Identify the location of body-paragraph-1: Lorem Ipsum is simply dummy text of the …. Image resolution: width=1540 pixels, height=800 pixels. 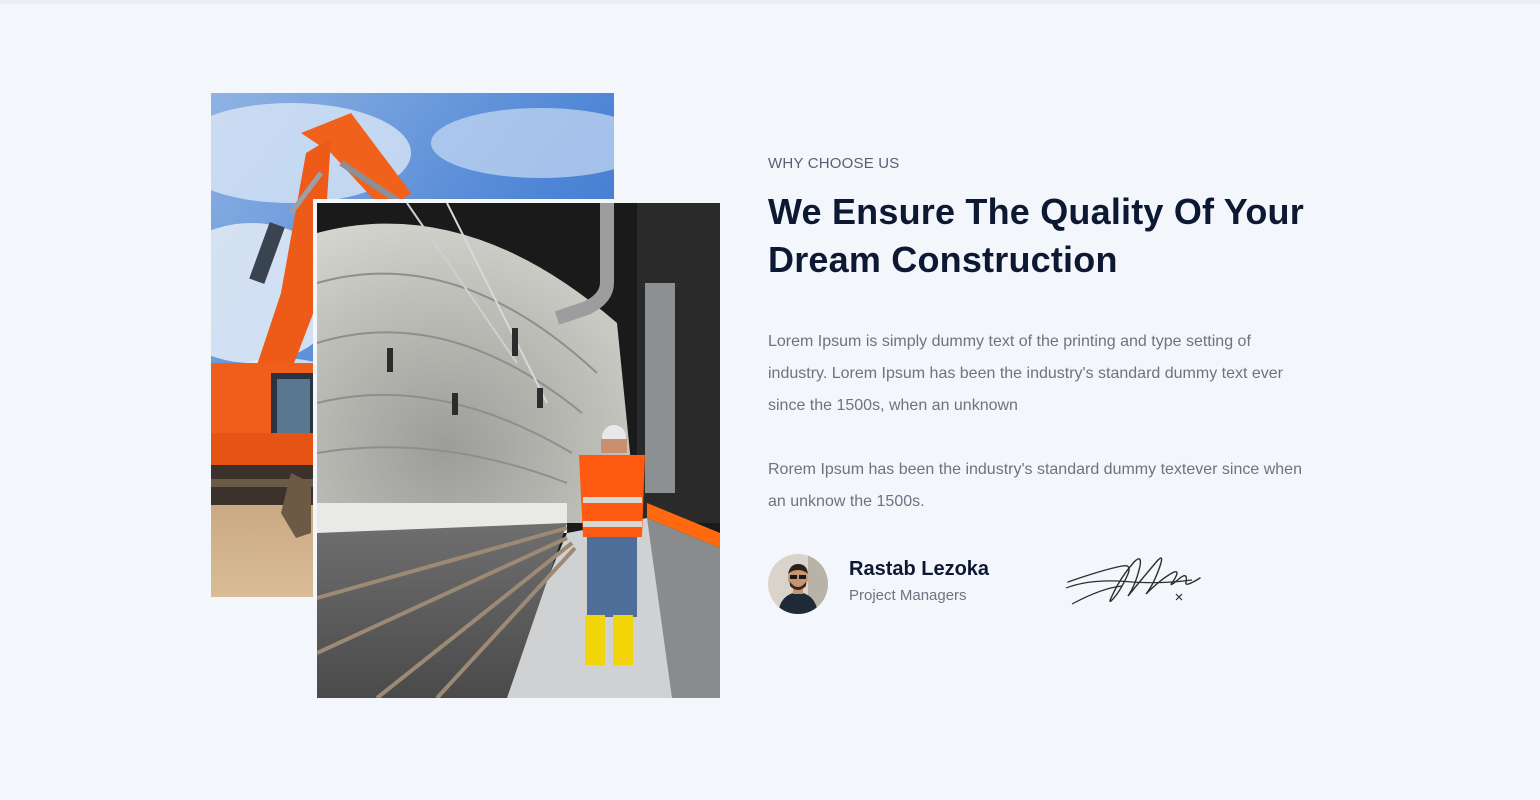
(1025, 373).